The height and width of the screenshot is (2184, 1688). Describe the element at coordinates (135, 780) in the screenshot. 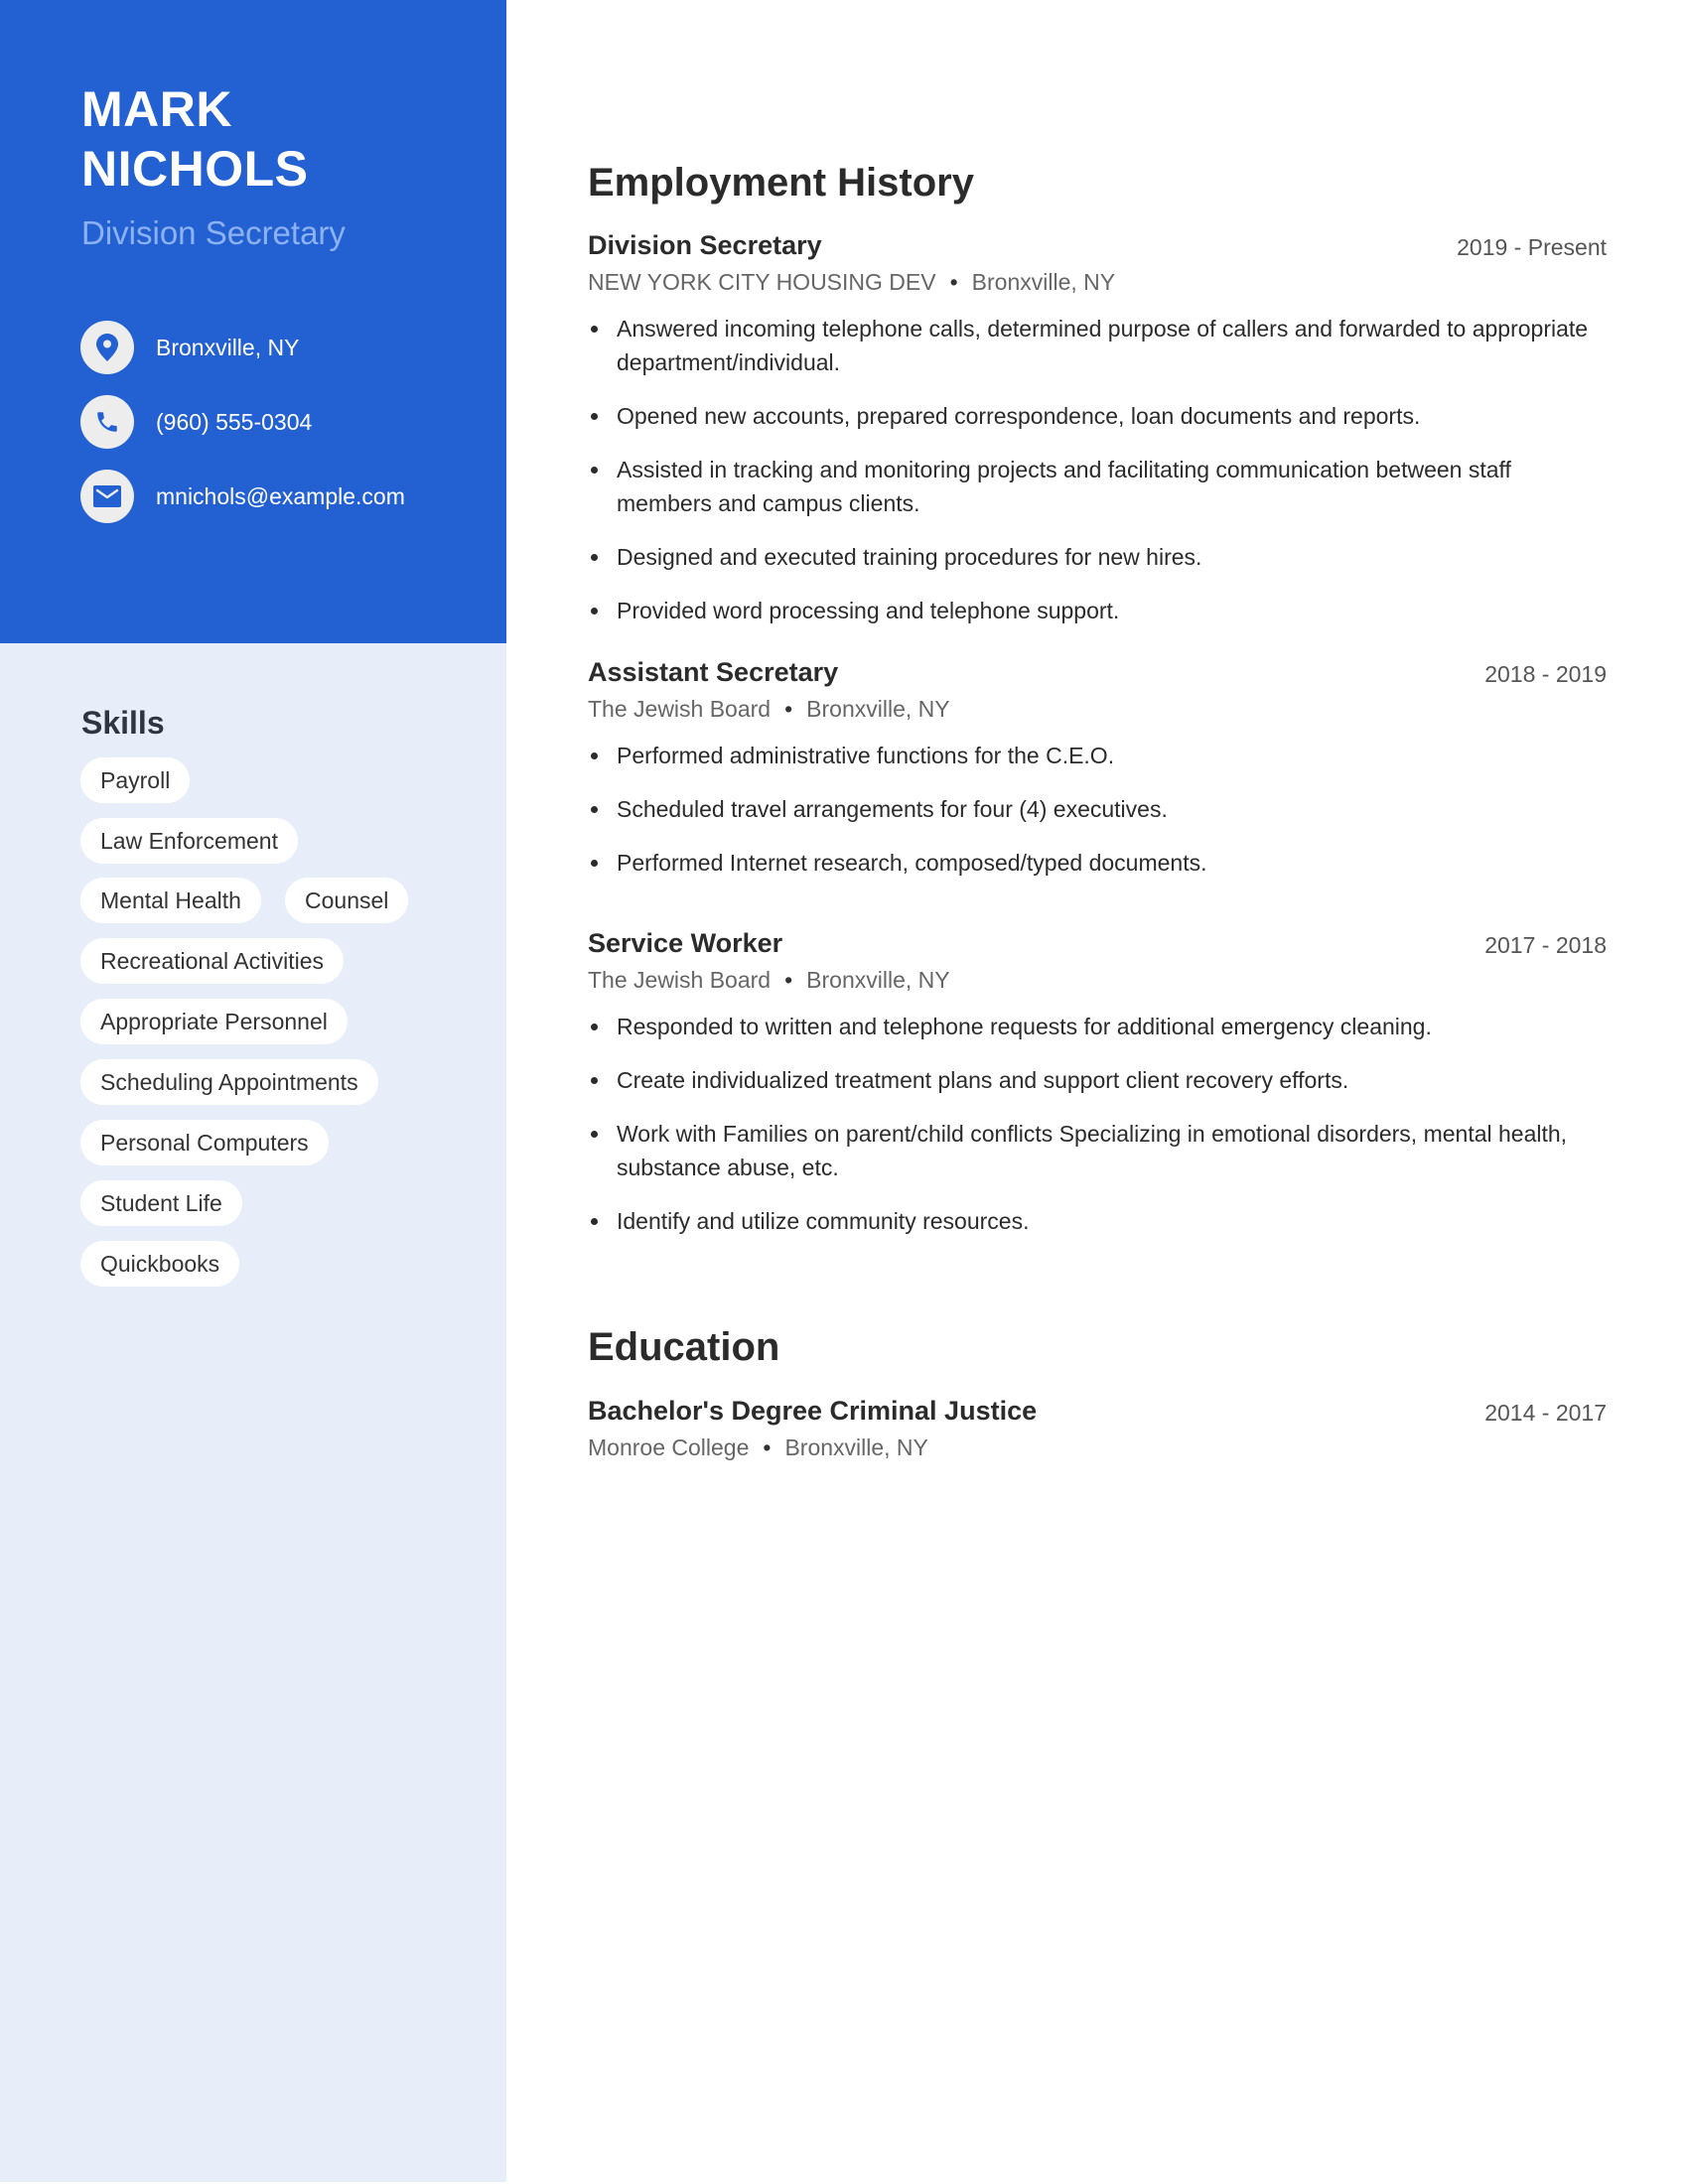

I see `skill-tag: Payroll` at that location.